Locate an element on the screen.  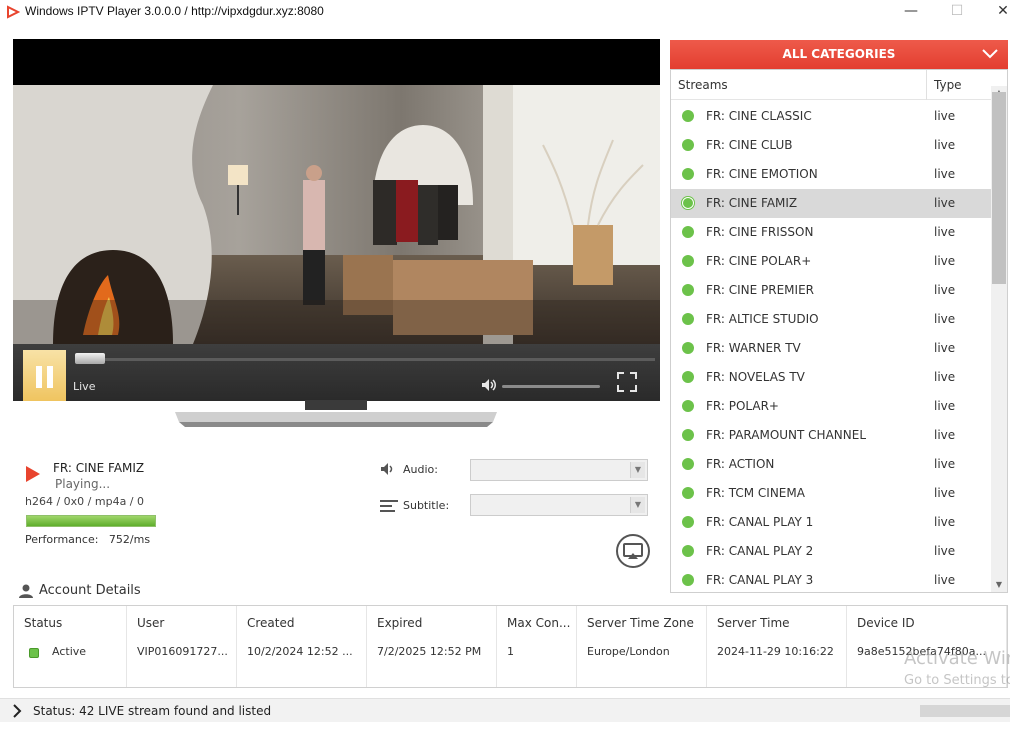
codec-info: h264 / 0x0 / mp4a / 0 is located at coordinates (85, 501).